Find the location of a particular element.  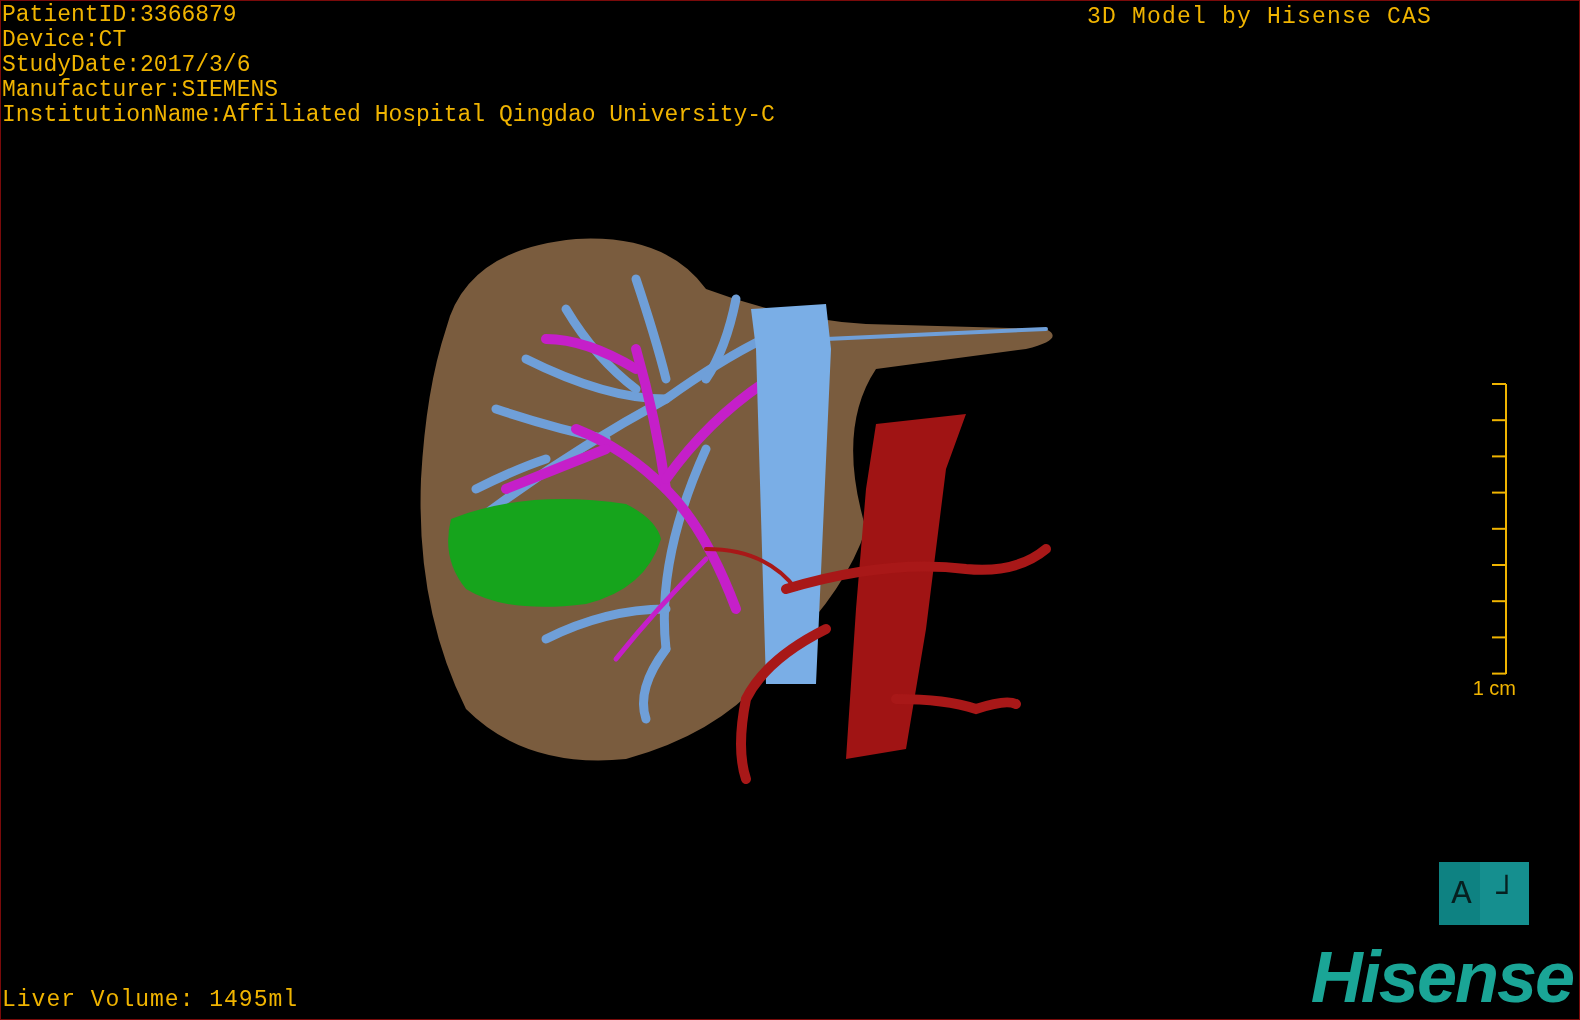

logo: Hisense is located at coordinates (1441, 977).